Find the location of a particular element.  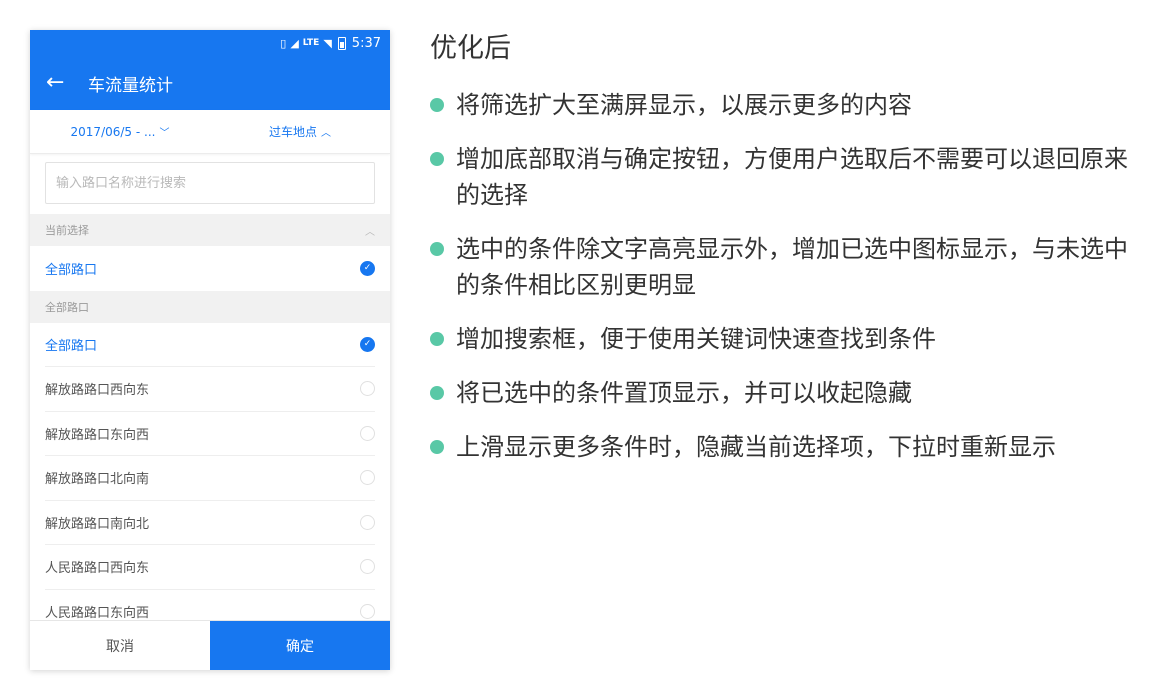

note-text: 将已选中的条件置顶显示，并可以收起隐藏 is located at coordinates (684, 393).